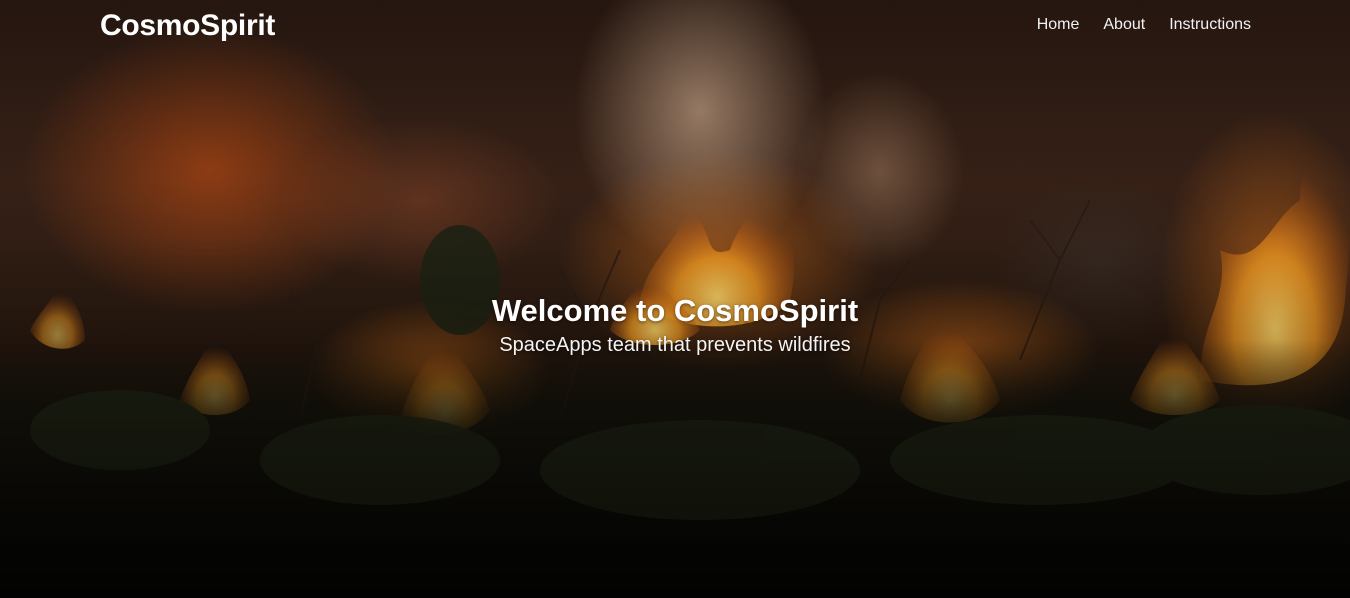  What do you see at coordinates (187, 26) in the screenshot?
I see `brand-logo-link: CosmoSpirit` at bounding box center [187, 26].